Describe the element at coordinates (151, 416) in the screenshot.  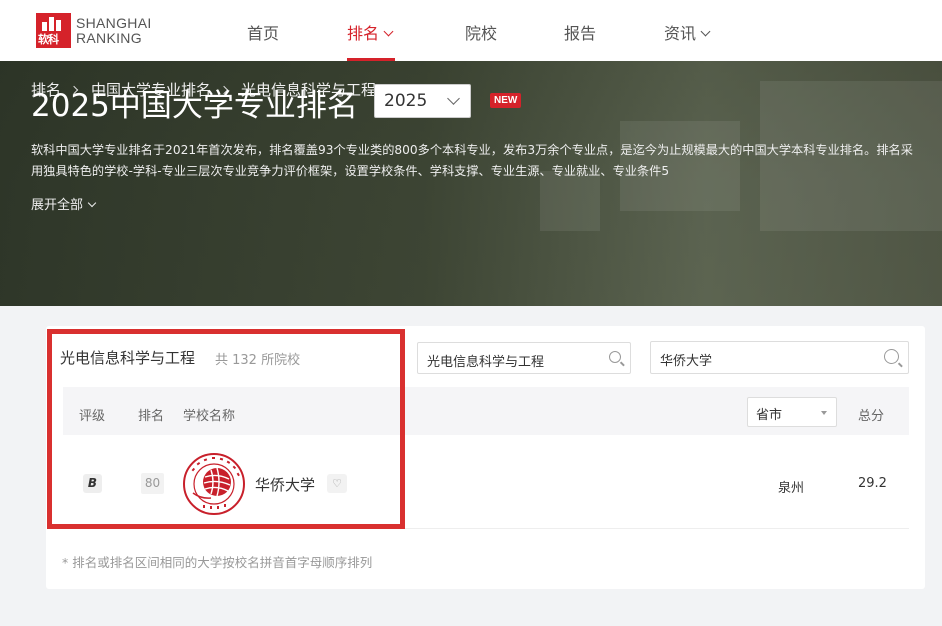
I see `column-rank: 排名` at that location.